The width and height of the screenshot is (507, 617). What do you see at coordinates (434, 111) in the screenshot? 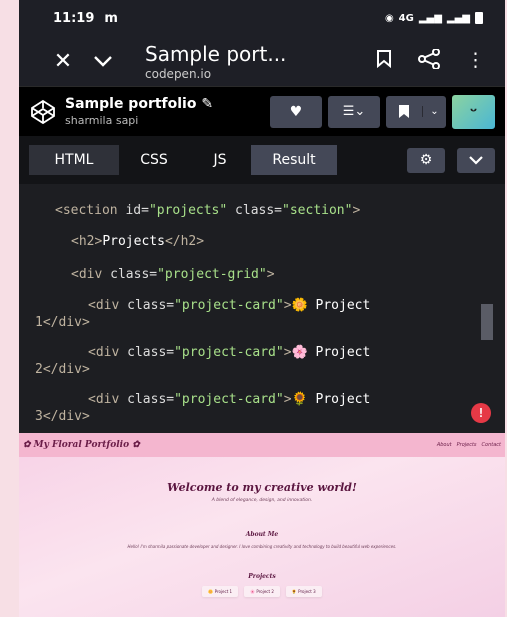
I see `save-options-chevron-icon: ⌄` at bounding box center [434, 111].